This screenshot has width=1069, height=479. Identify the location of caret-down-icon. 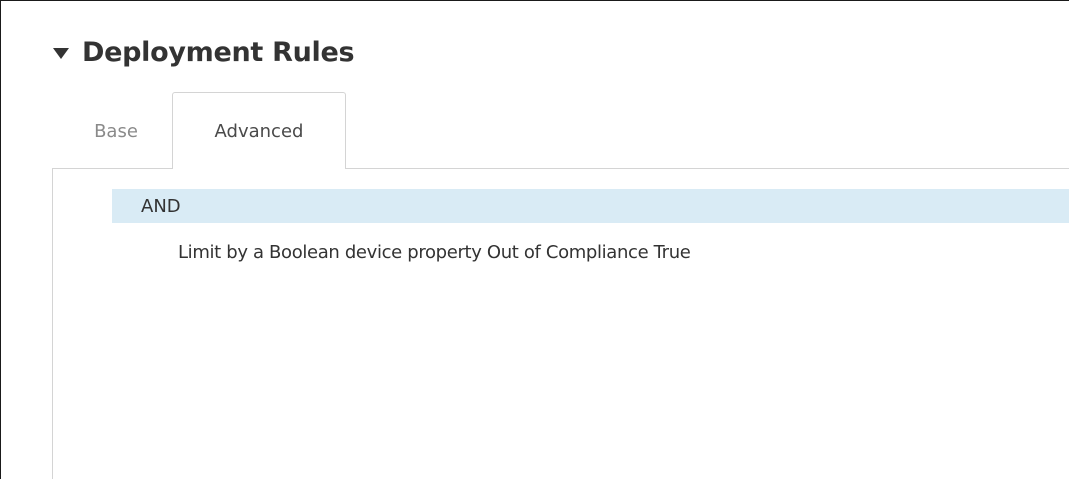
(61, 53).